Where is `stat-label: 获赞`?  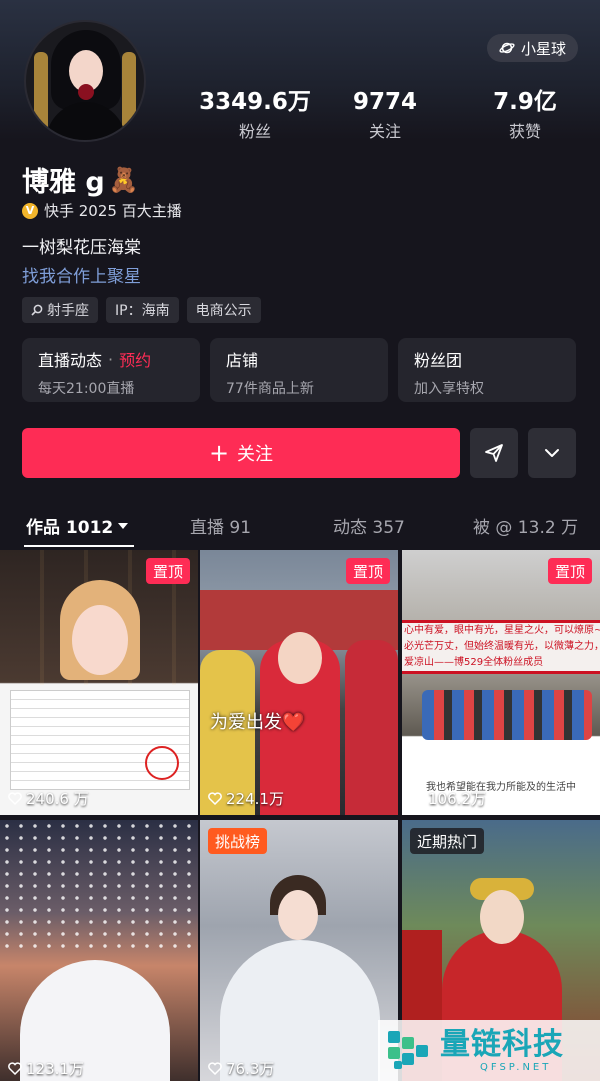
stat-label: 获赞 is located at coordinates (524, 131).